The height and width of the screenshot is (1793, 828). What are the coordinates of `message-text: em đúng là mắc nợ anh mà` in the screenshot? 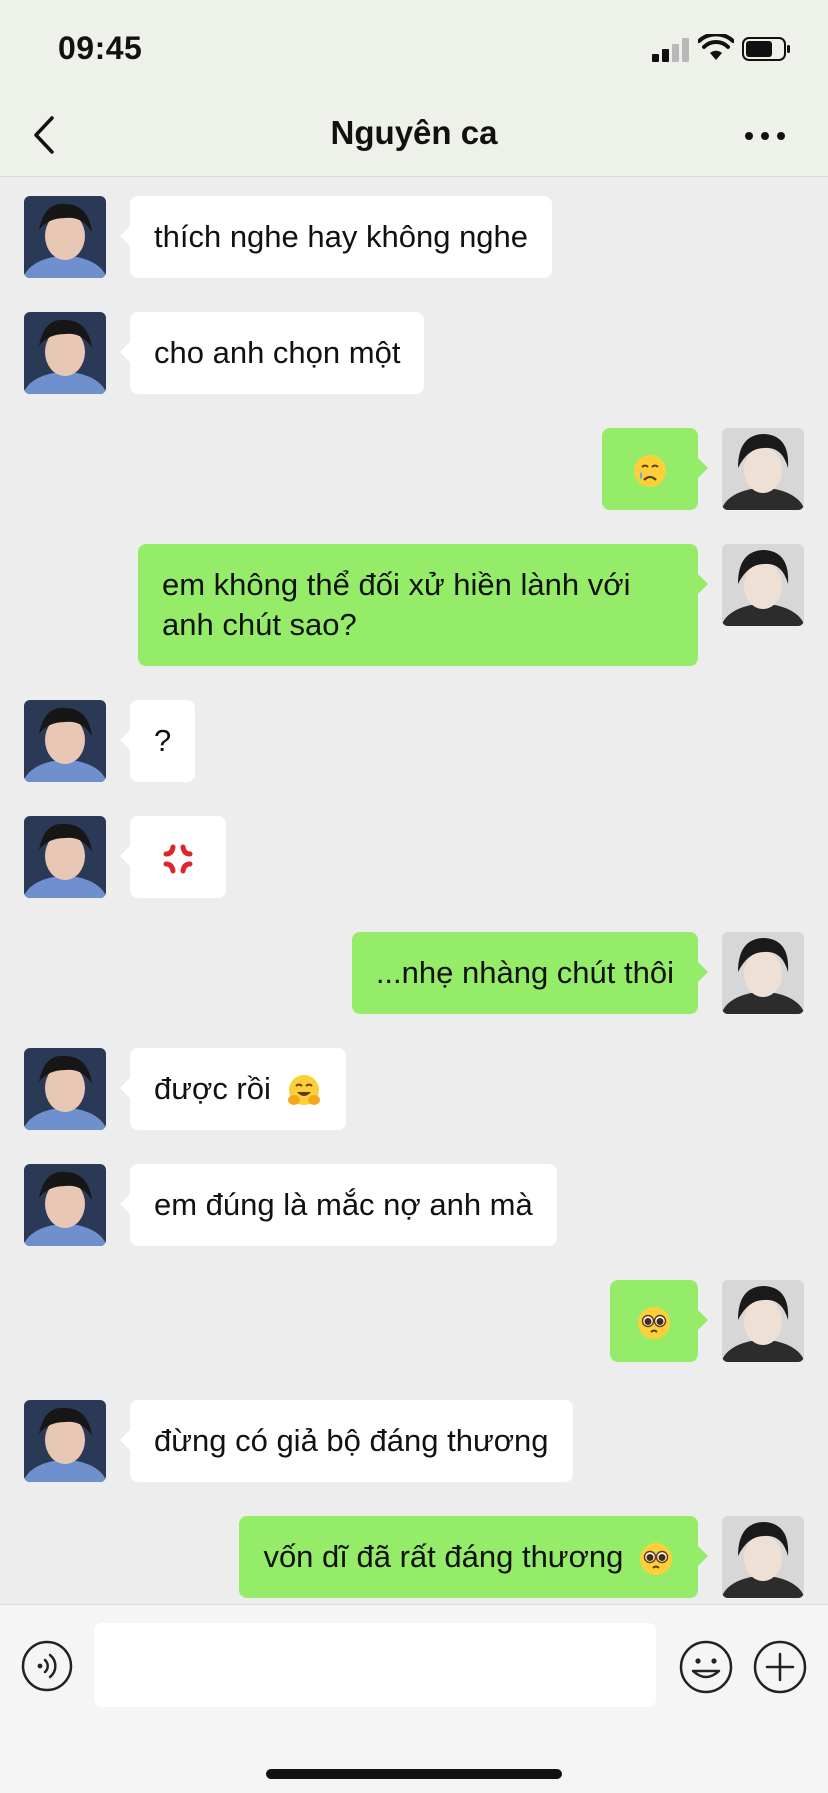 It's located at (343, 1204).